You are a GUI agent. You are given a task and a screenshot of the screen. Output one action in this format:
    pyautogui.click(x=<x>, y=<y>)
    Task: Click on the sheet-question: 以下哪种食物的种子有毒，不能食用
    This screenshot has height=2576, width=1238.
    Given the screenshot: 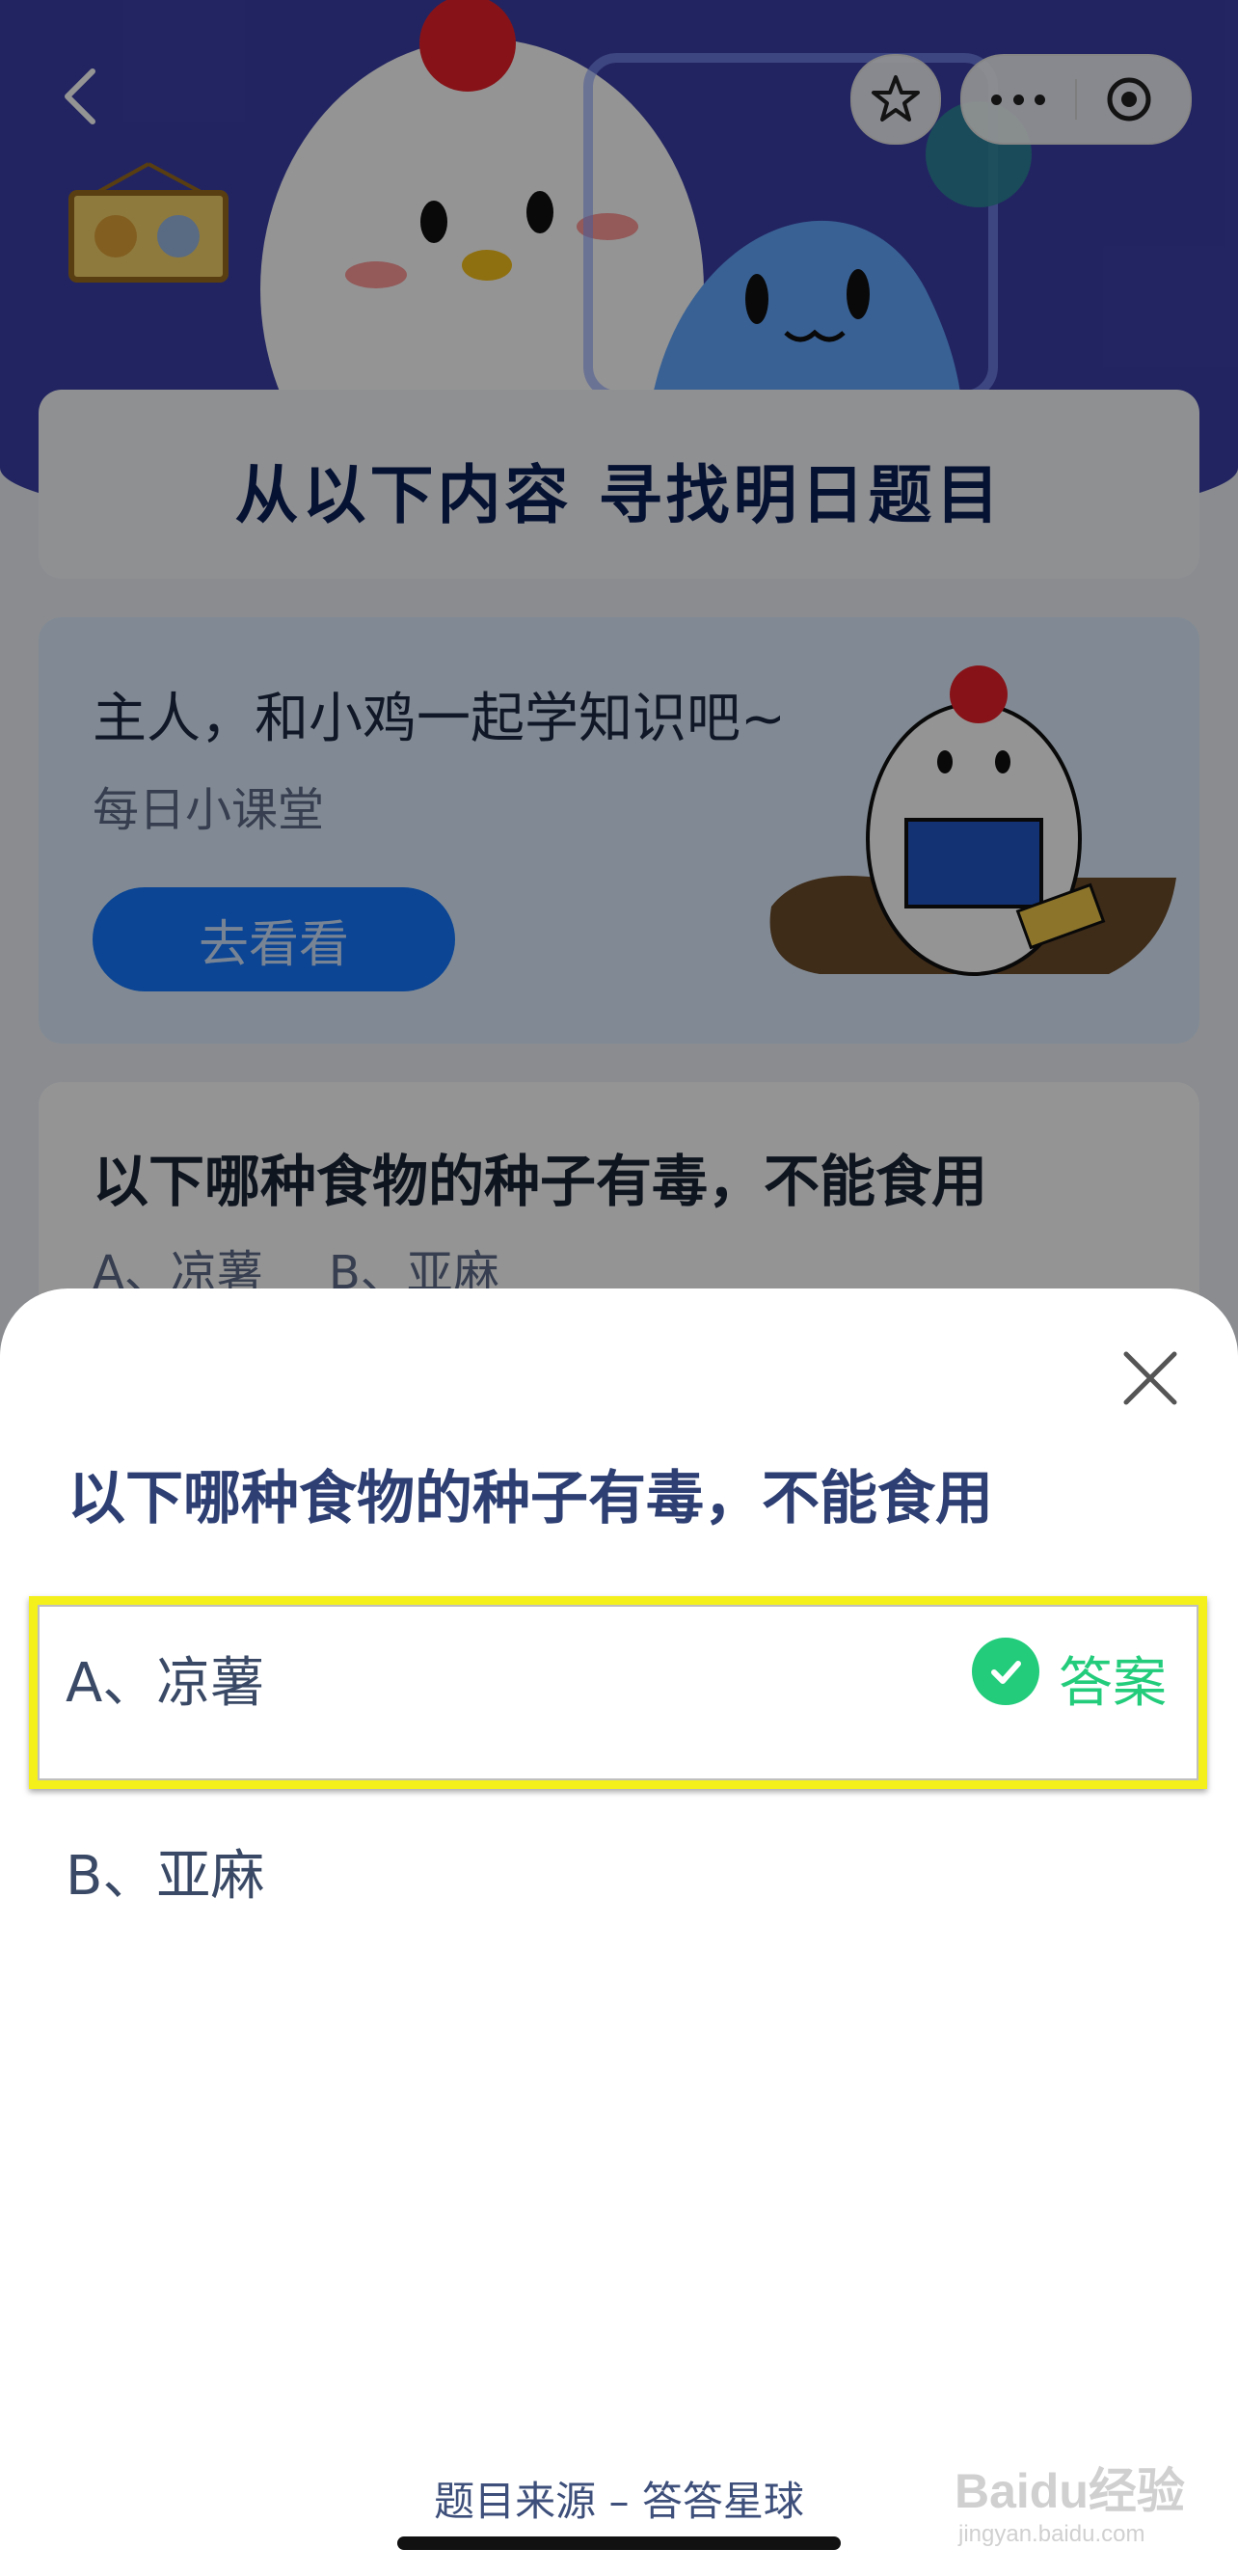 What is the action you would take?
    pyautogui.click(x=530, y=1498)
    